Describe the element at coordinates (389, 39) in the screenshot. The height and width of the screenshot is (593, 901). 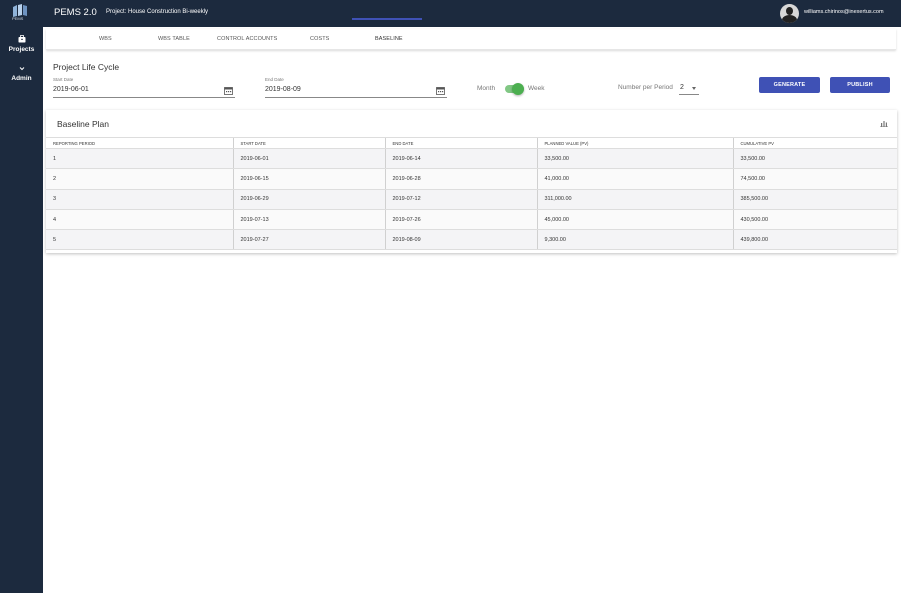
I see `tab-baseline: BASELINE` at that location.